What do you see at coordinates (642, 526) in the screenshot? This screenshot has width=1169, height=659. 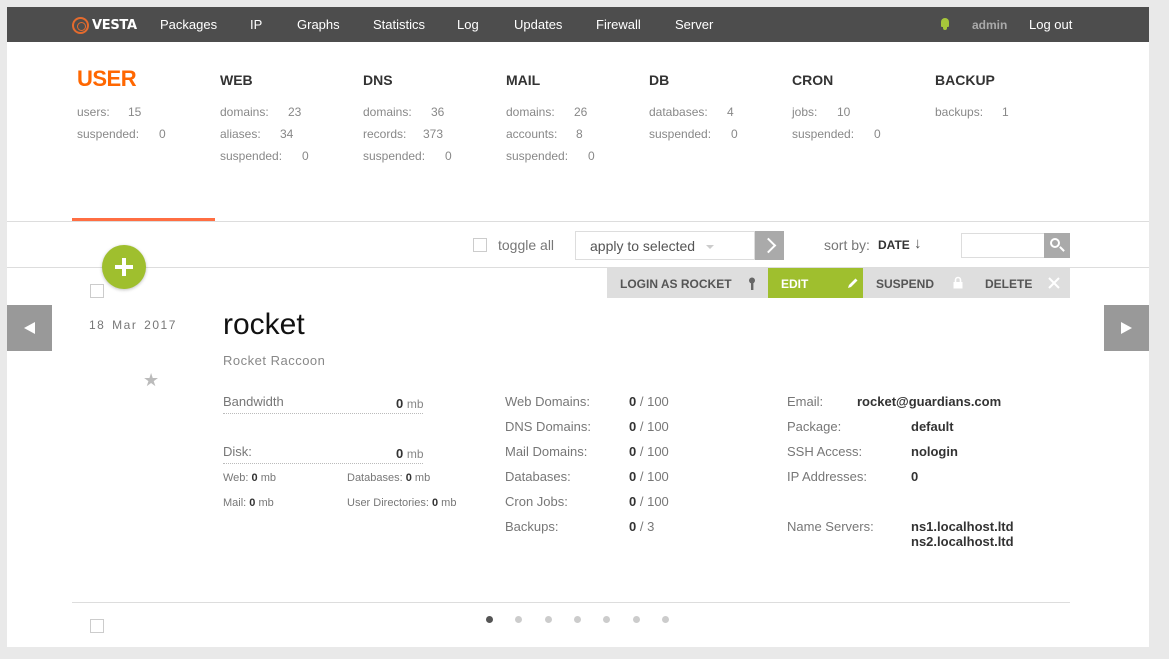 I see `limit-backups-value: 0 / 3` at bounding box center [642, 526].